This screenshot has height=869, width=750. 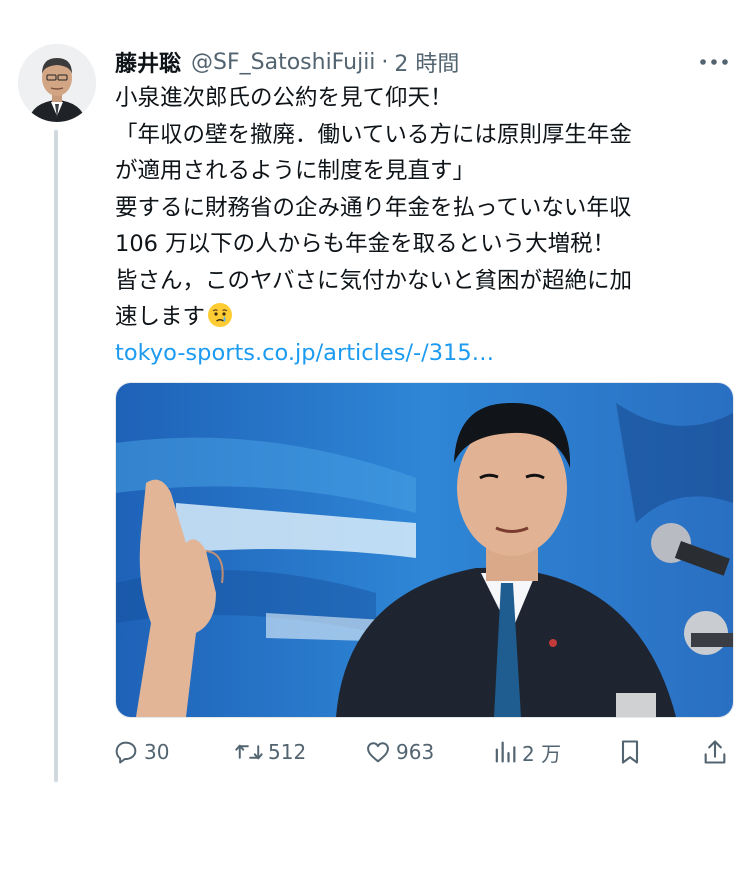 I want to click on tweet-text-line: 要するに財務省の企み通り年金を払っていない年収, so click(x=373, y=207).